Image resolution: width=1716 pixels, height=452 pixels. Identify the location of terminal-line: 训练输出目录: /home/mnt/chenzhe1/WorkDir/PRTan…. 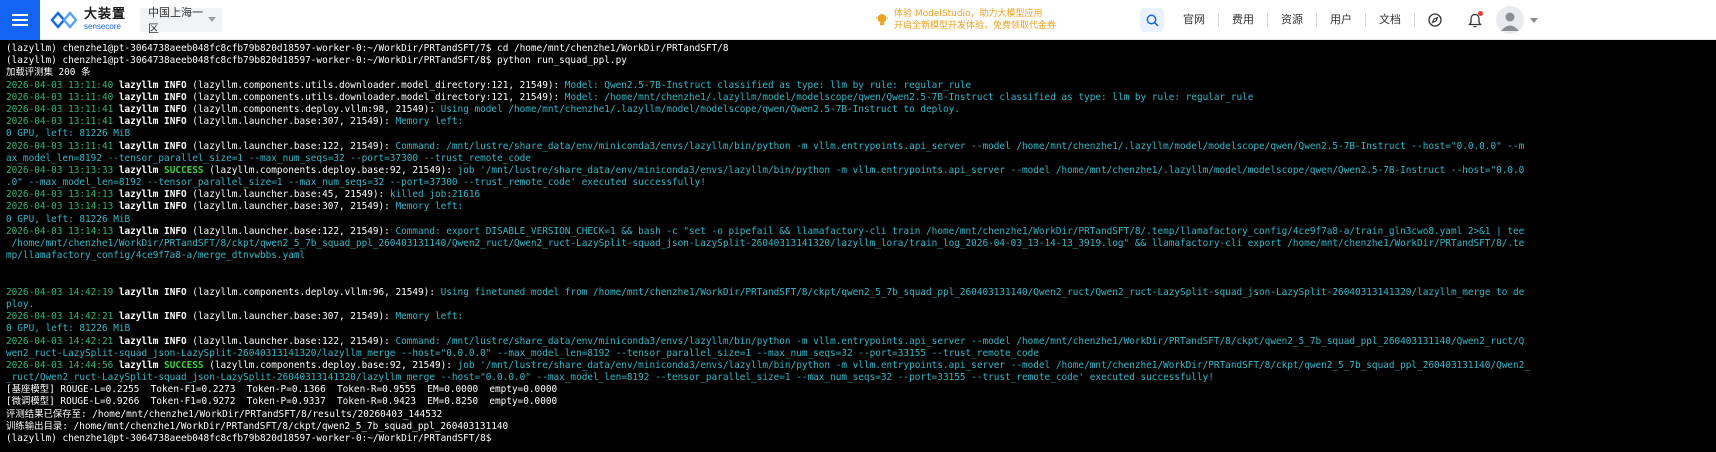
(858, 427).